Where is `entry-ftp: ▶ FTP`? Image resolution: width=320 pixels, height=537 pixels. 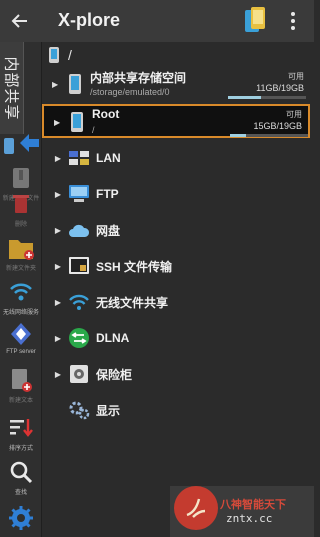 entry-ftp: ▶ FTP is located at coordinates (177, 194).